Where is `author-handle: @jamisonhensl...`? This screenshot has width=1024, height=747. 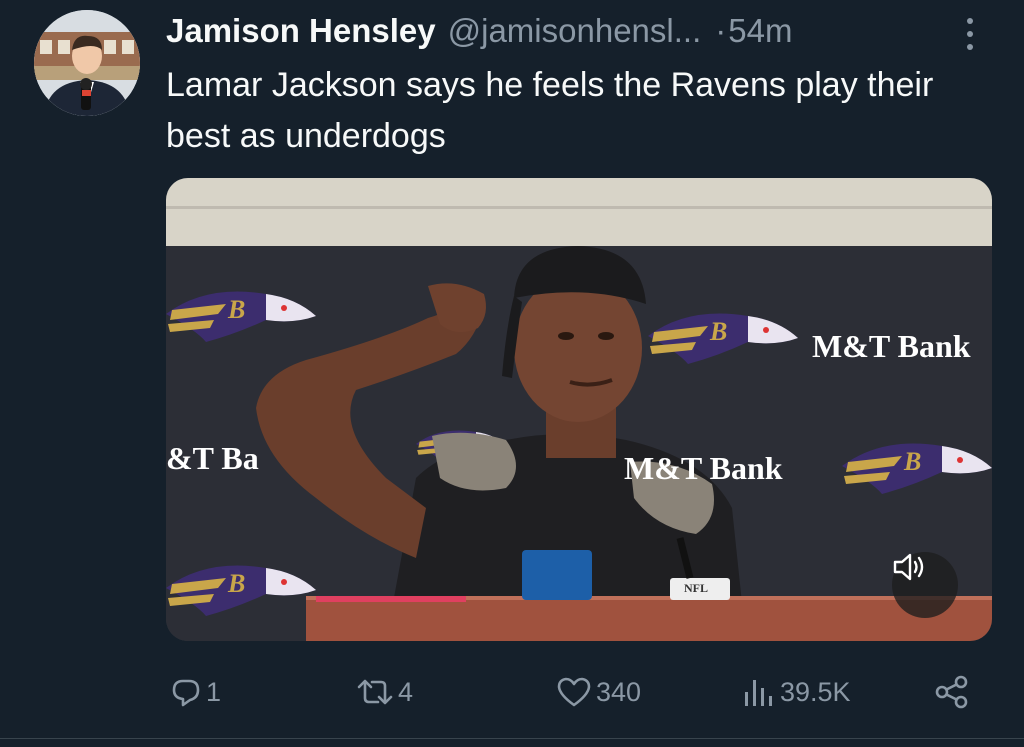 author-handle: @jamisonhensl... is located at coordinates (575, 31).